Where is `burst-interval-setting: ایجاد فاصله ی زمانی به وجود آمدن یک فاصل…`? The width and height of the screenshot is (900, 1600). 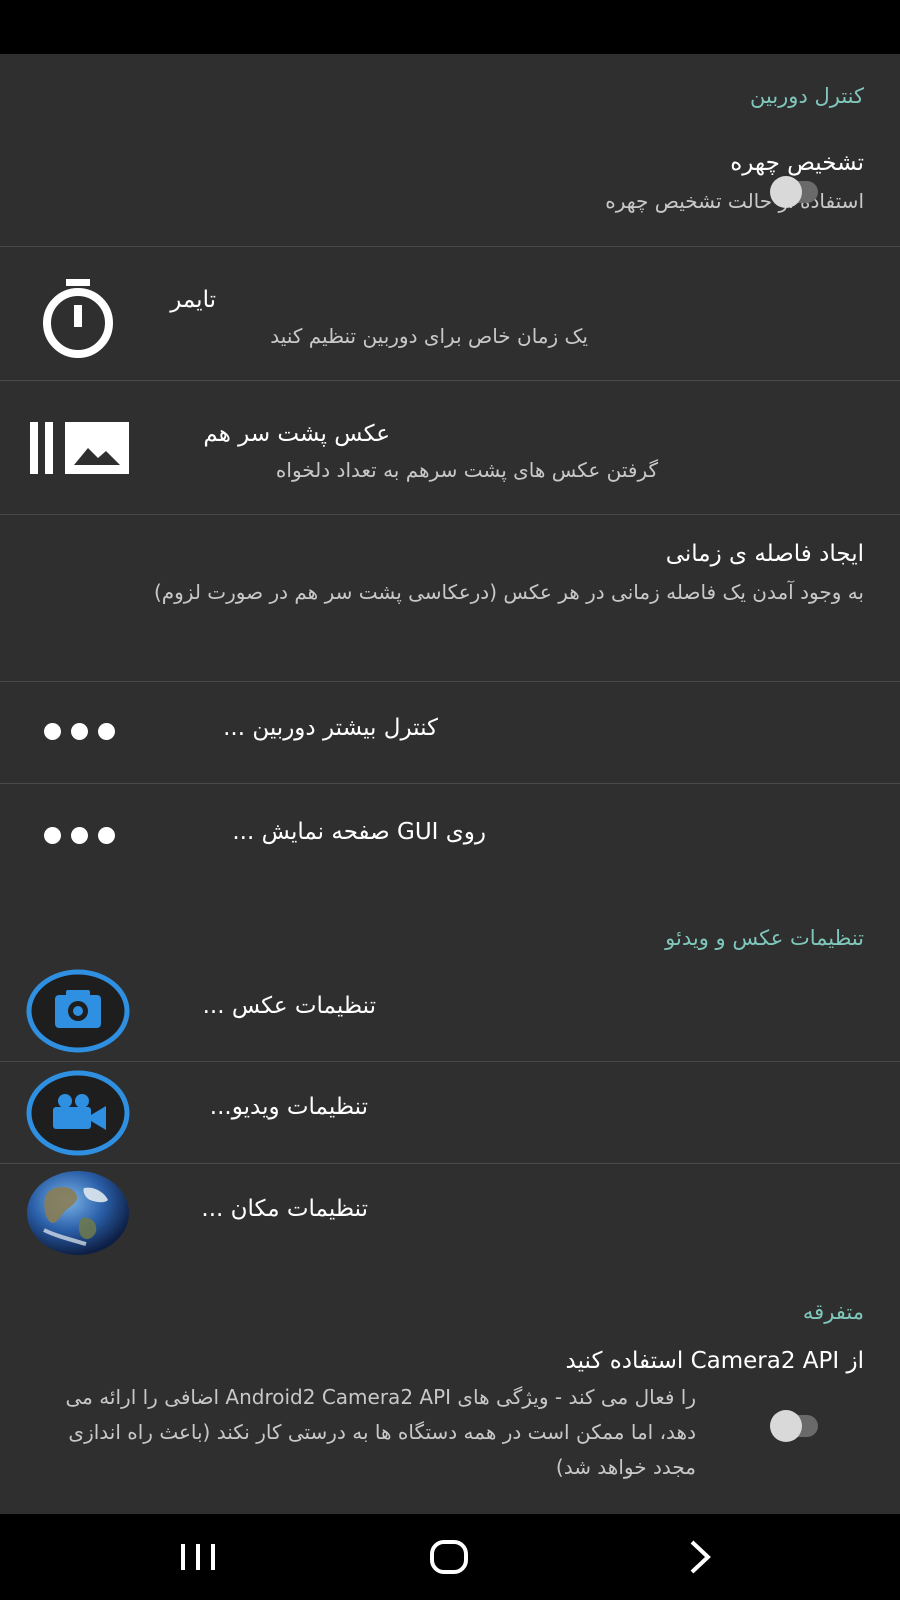
burst-interval-setting: ایجاد فاصله ی زمانی به وجود آمدن یک فاصل… is located at coordinates (450, 598).